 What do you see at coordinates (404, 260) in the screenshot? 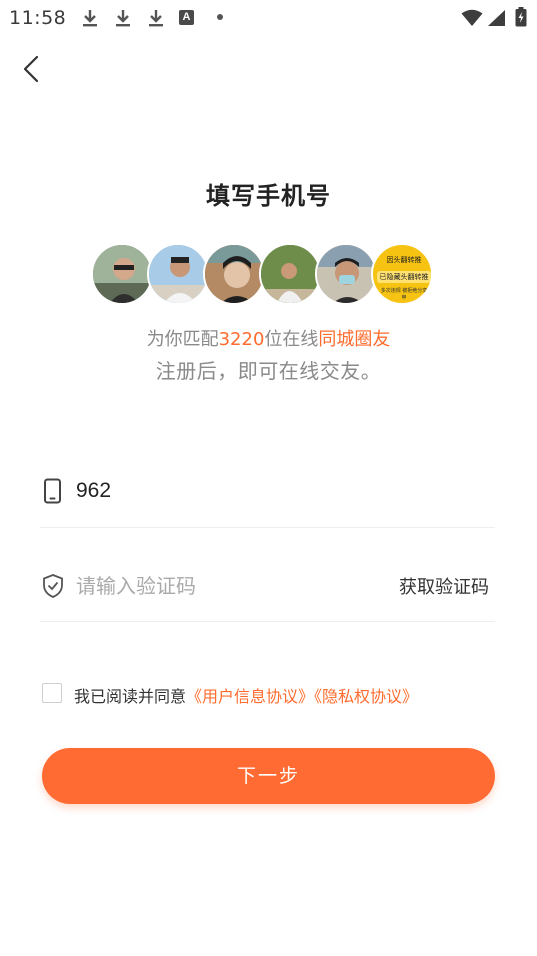
I see `avatar-badge-line1: 因头翻转推` at bounding box center [404, 260].